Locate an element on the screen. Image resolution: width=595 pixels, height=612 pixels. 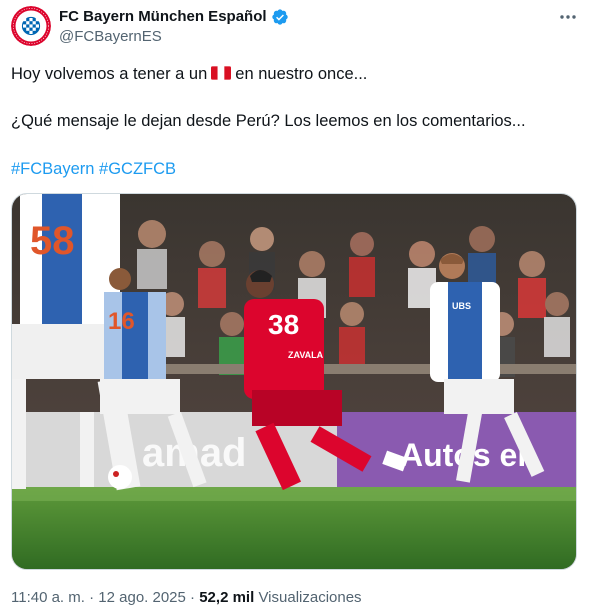
more-options-icon is located at coordinates (568, 17).